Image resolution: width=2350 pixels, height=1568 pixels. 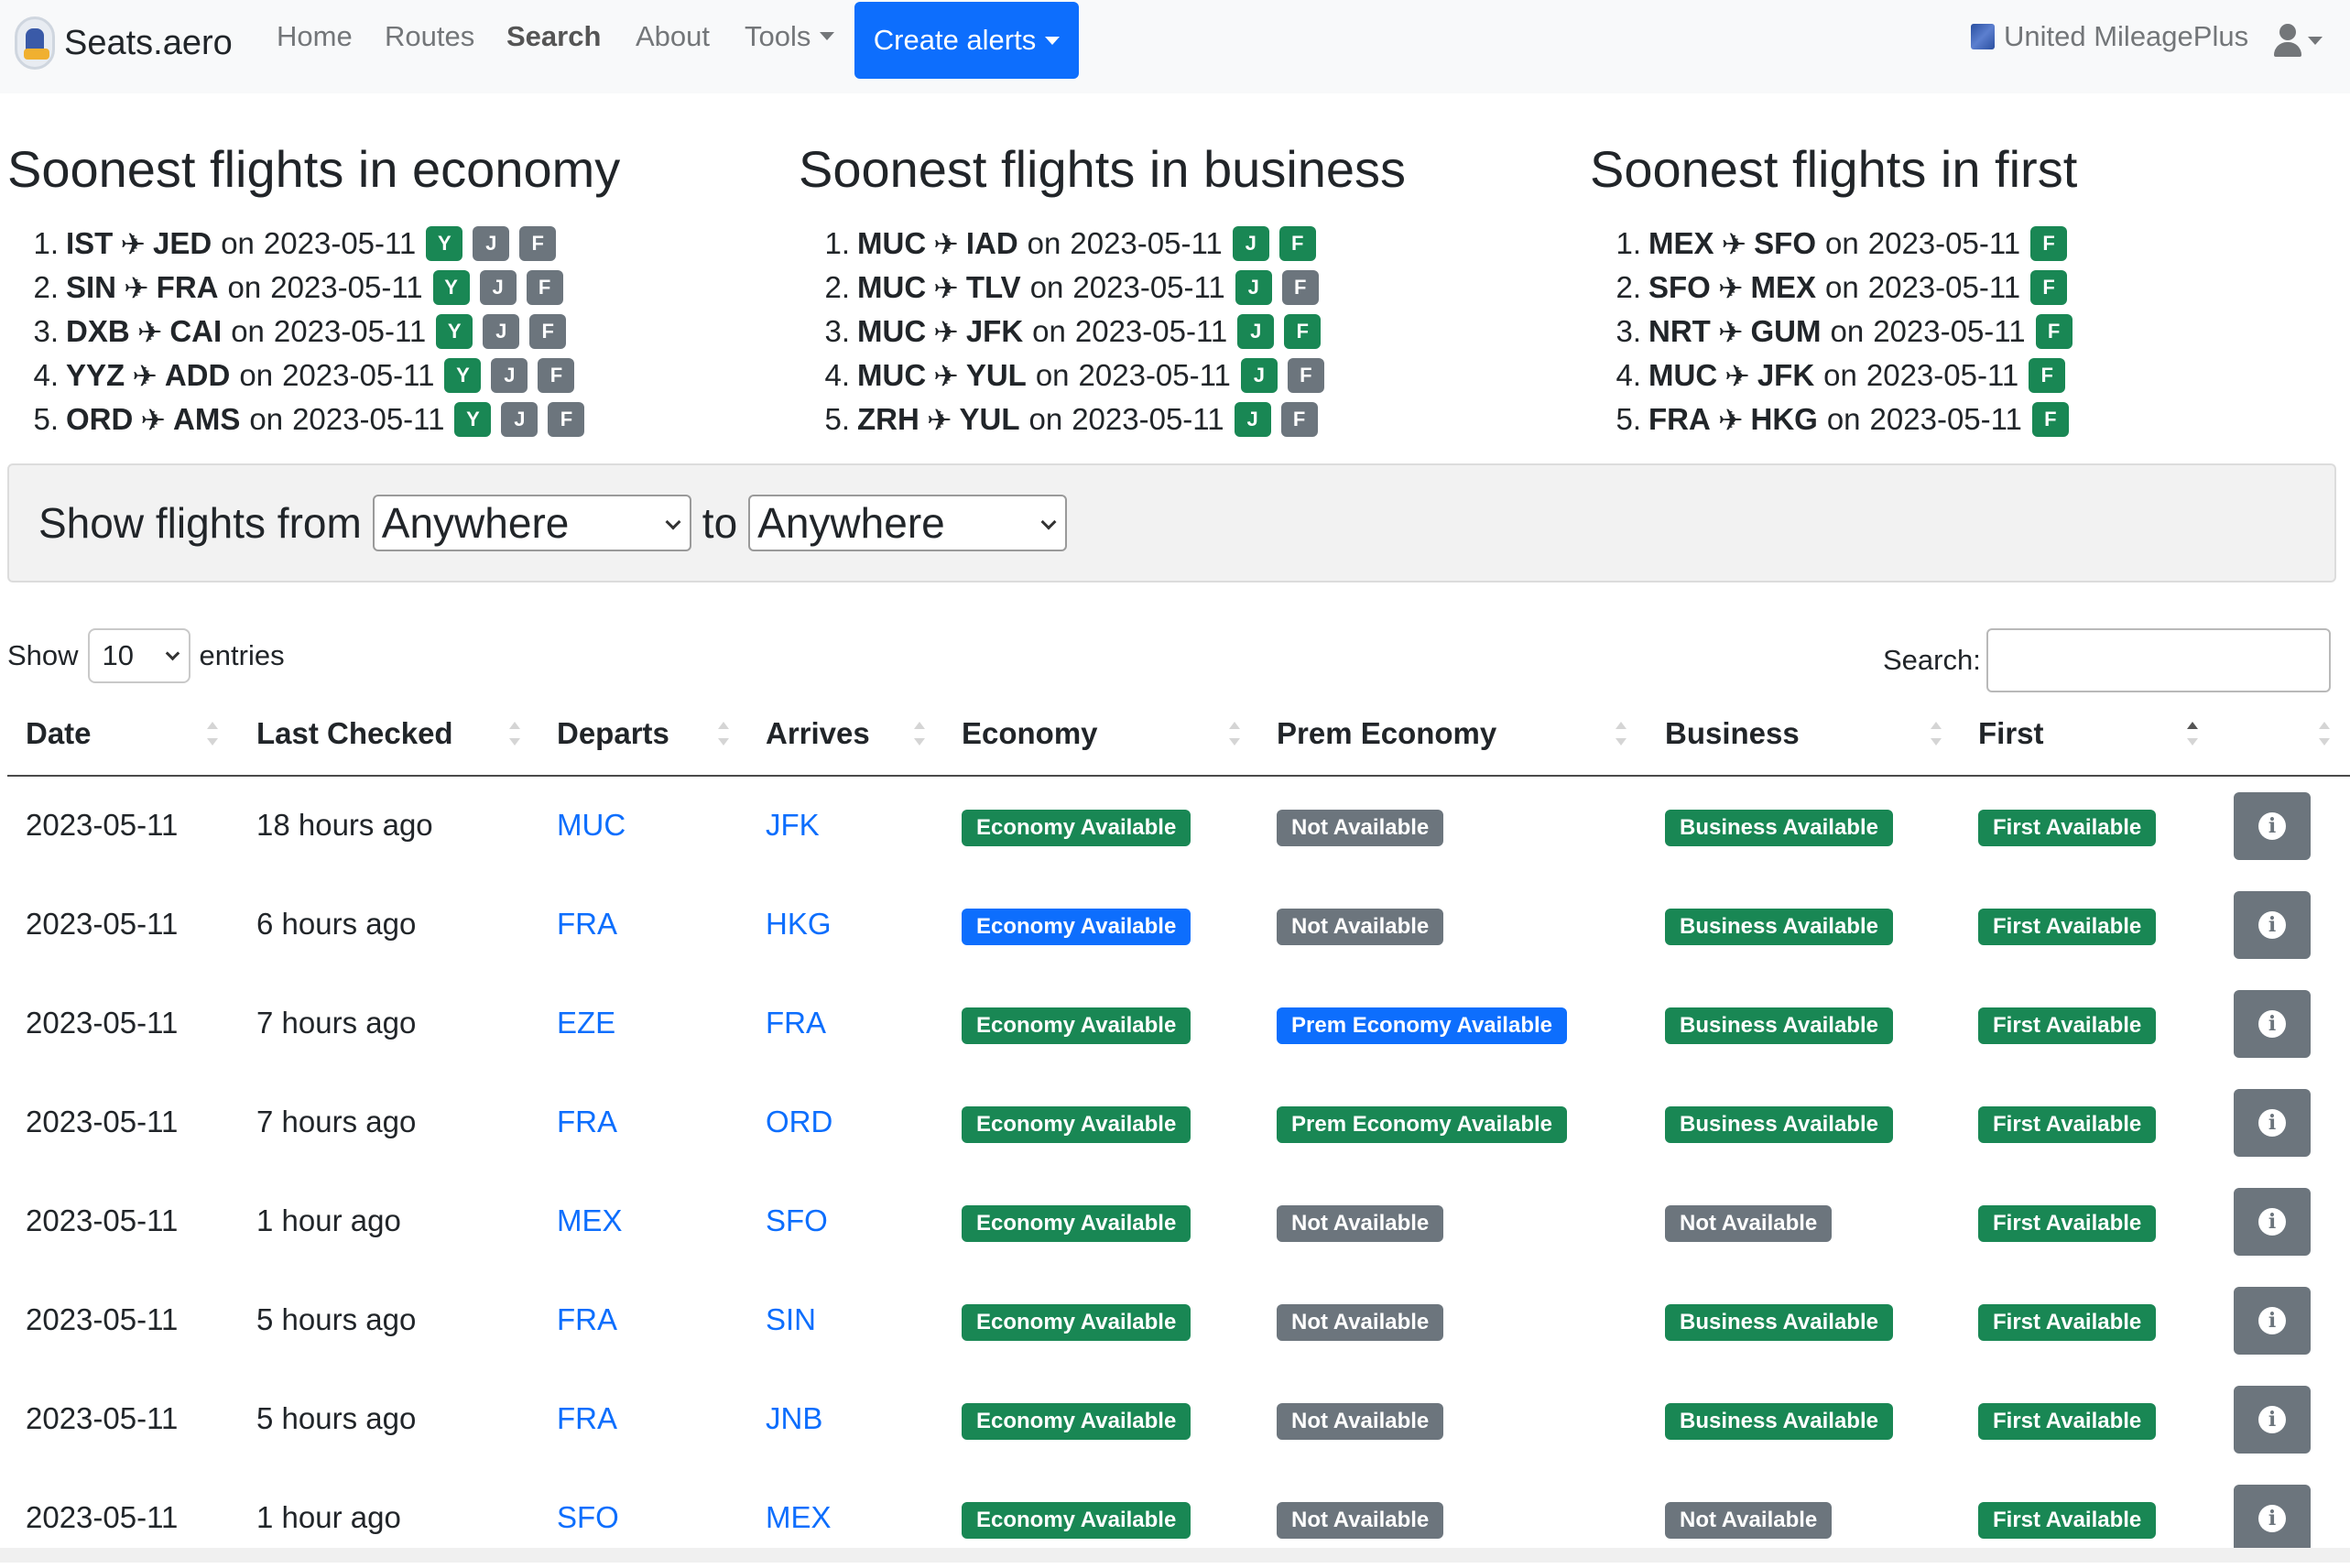 What do you see at coordinates (553, 36) in the screenshot?
I see `nav-search: Search` at bounding box center [553, 36].